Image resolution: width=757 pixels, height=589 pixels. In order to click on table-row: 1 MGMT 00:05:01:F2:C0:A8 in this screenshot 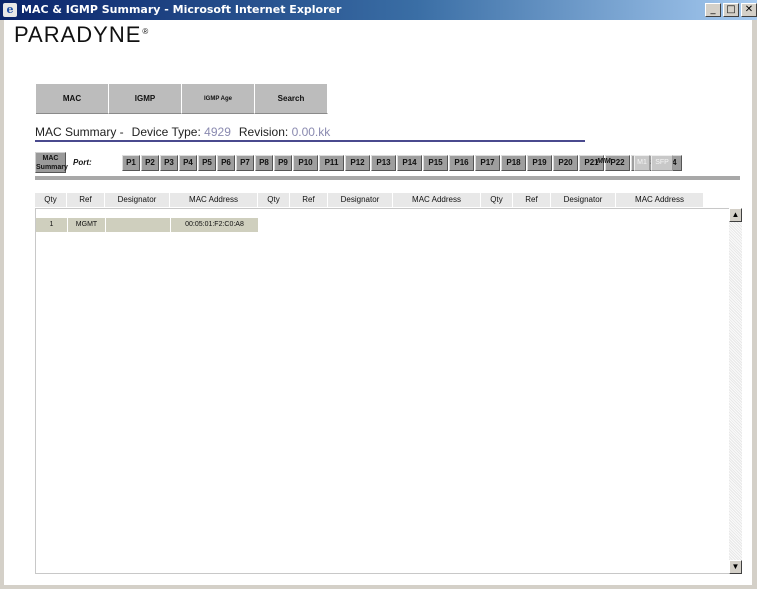, I will do `click(147, 225)`.